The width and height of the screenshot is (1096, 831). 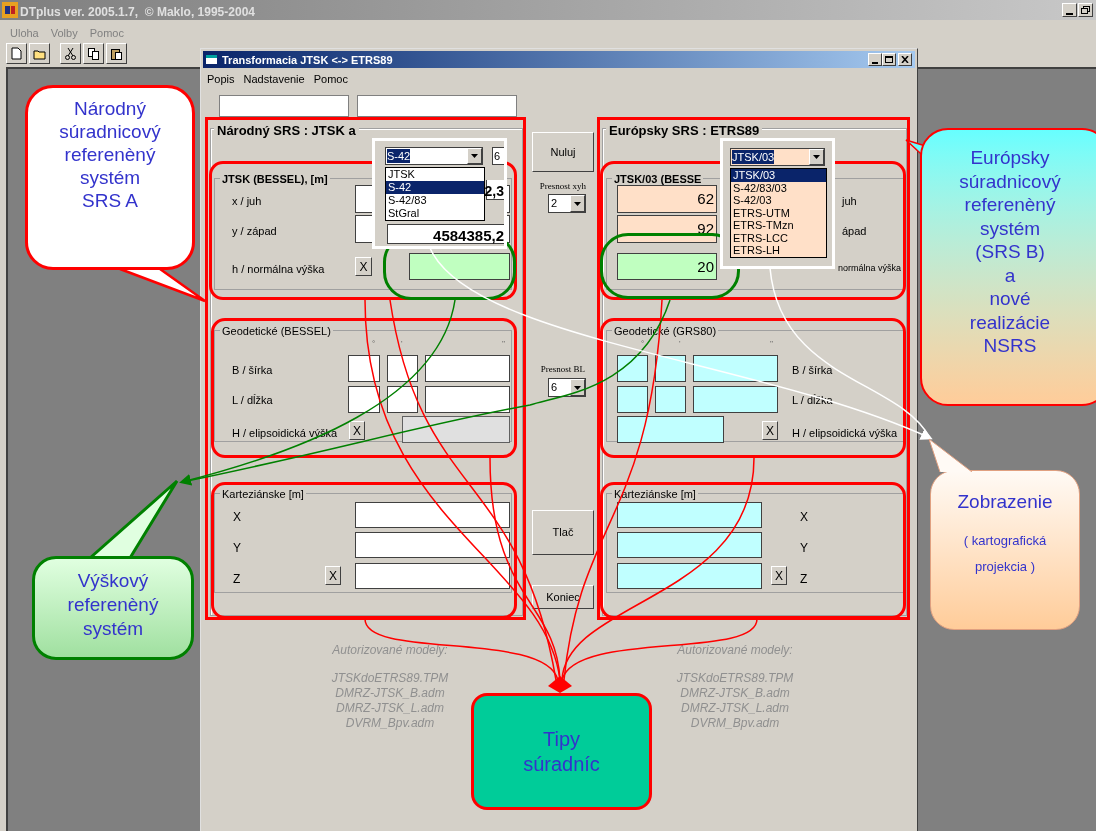 I want to click on dropdown-option: JTSK, so click(x=435, y=174).